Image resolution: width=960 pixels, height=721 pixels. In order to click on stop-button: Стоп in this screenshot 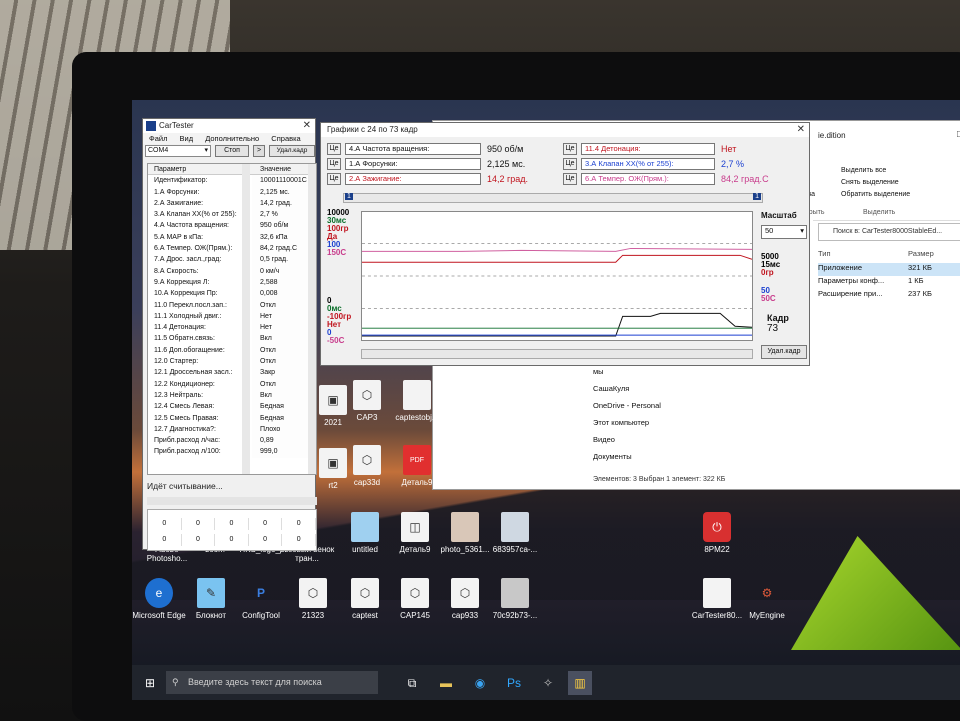, I will do `click(232, 151)`.